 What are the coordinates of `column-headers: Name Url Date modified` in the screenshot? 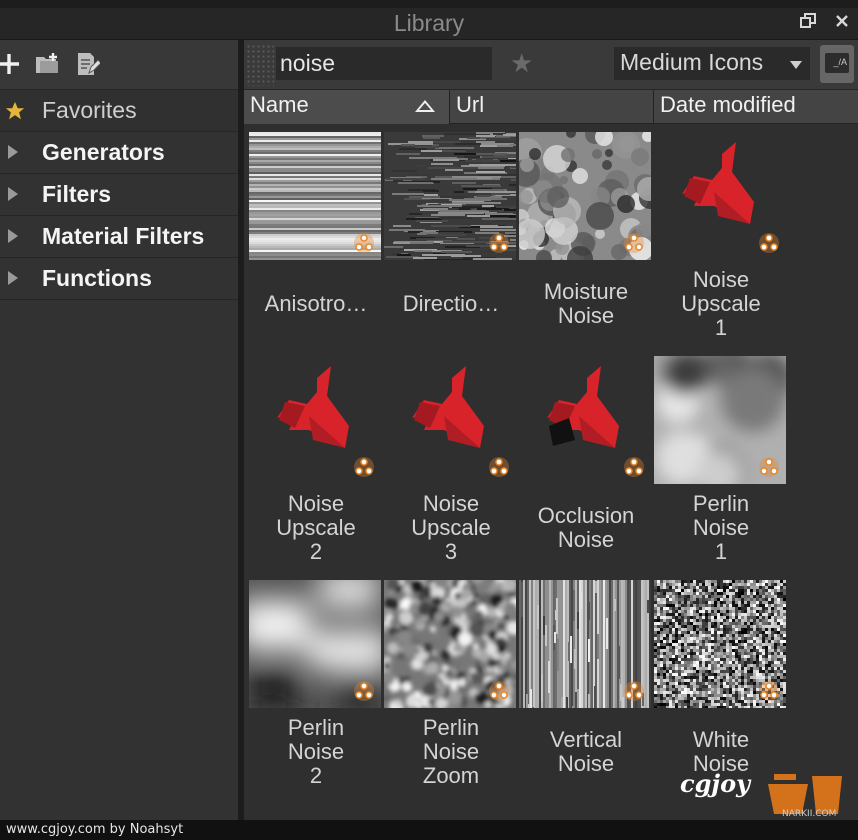 It's located at (551, 107).